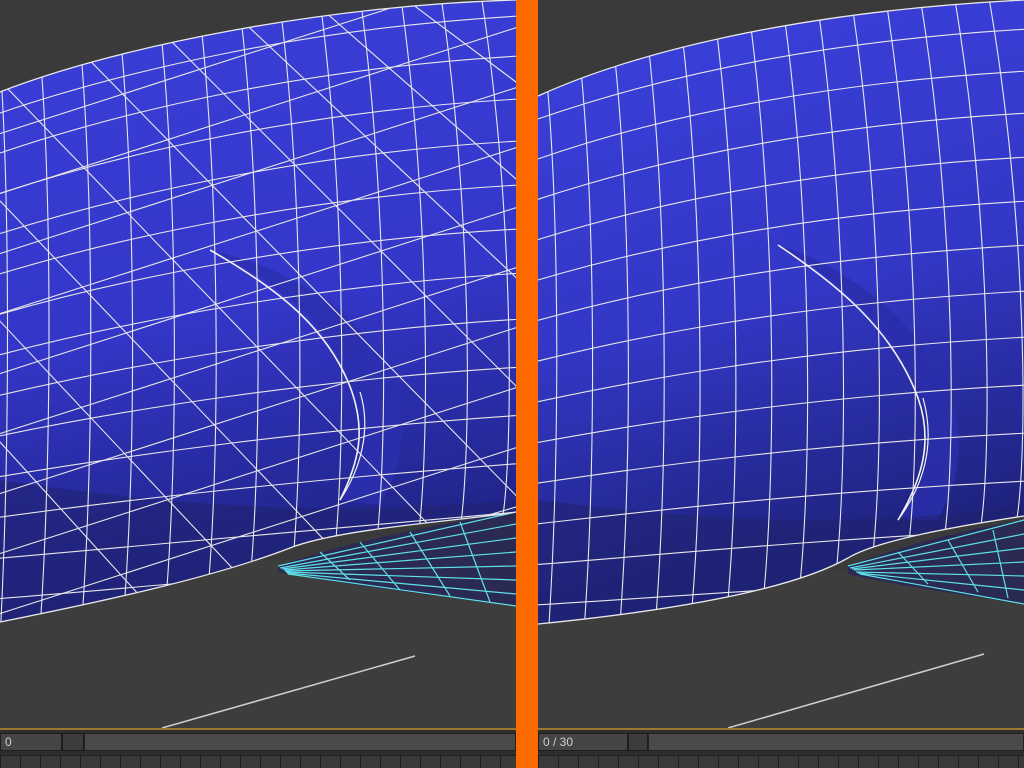 This screenshot has height=768, width=1024. I want to click on right-frame-counter: 0 / 30, so click(583, 742).